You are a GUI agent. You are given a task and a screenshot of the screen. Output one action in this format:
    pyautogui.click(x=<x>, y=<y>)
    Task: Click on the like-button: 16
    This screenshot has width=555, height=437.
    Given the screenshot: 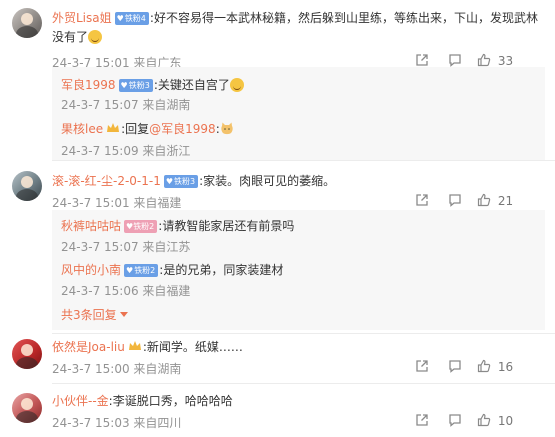 What is the action you would take?
    pyautogui.click(x=495, y=366)
    